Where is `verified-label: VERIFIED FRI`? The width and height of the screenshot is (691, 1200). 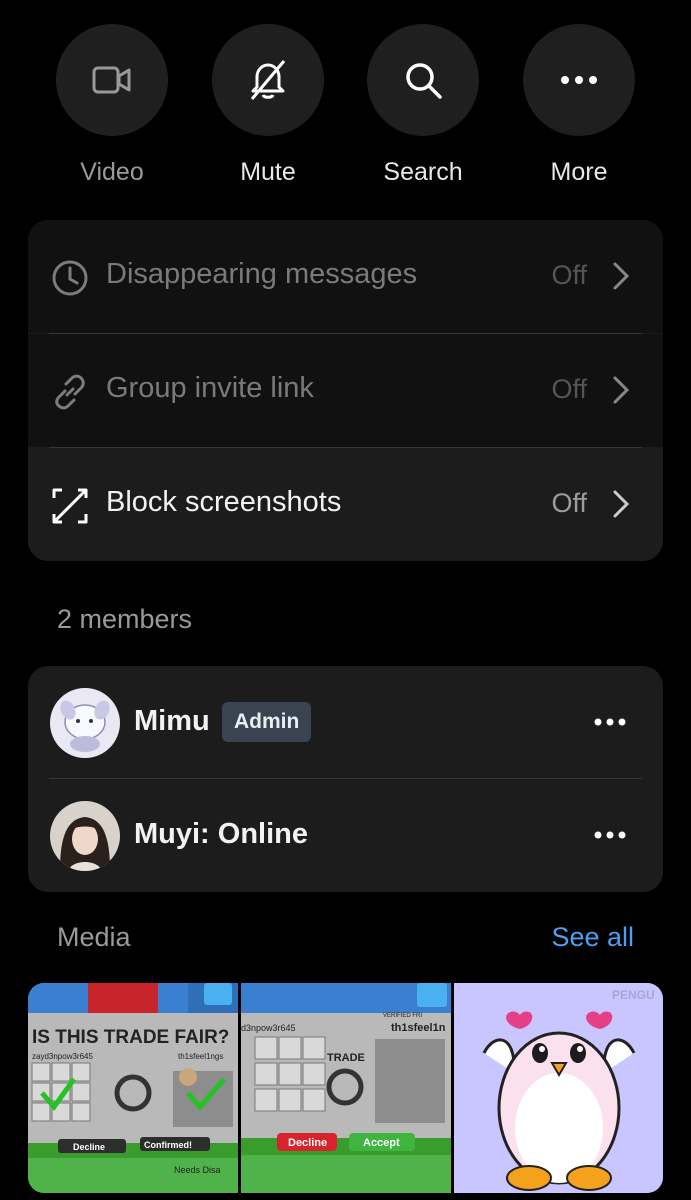
verified-label: VERIFIED FRI is located at coordinates (402, 1016).